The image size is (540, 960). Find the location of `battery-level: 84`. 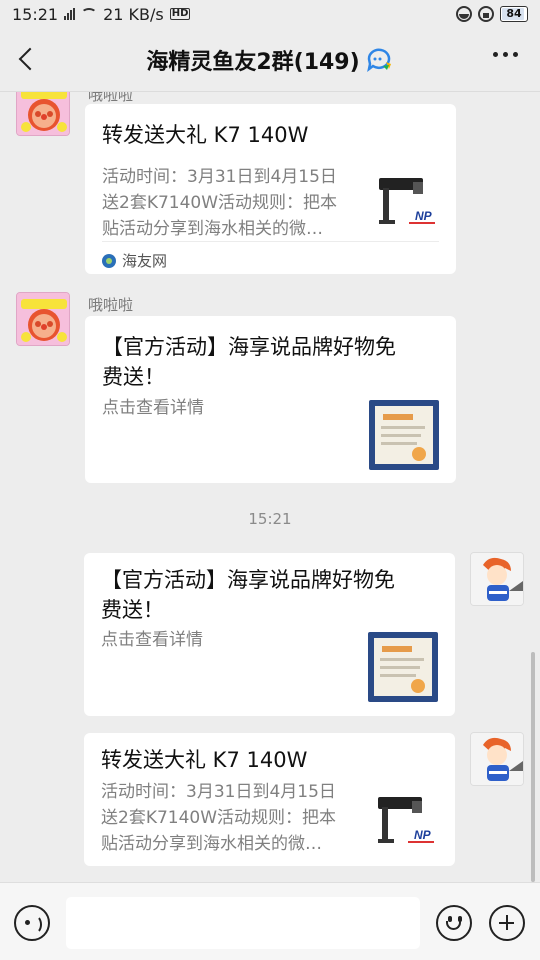

battery-level: 84 is located at coordinates (514, 13).